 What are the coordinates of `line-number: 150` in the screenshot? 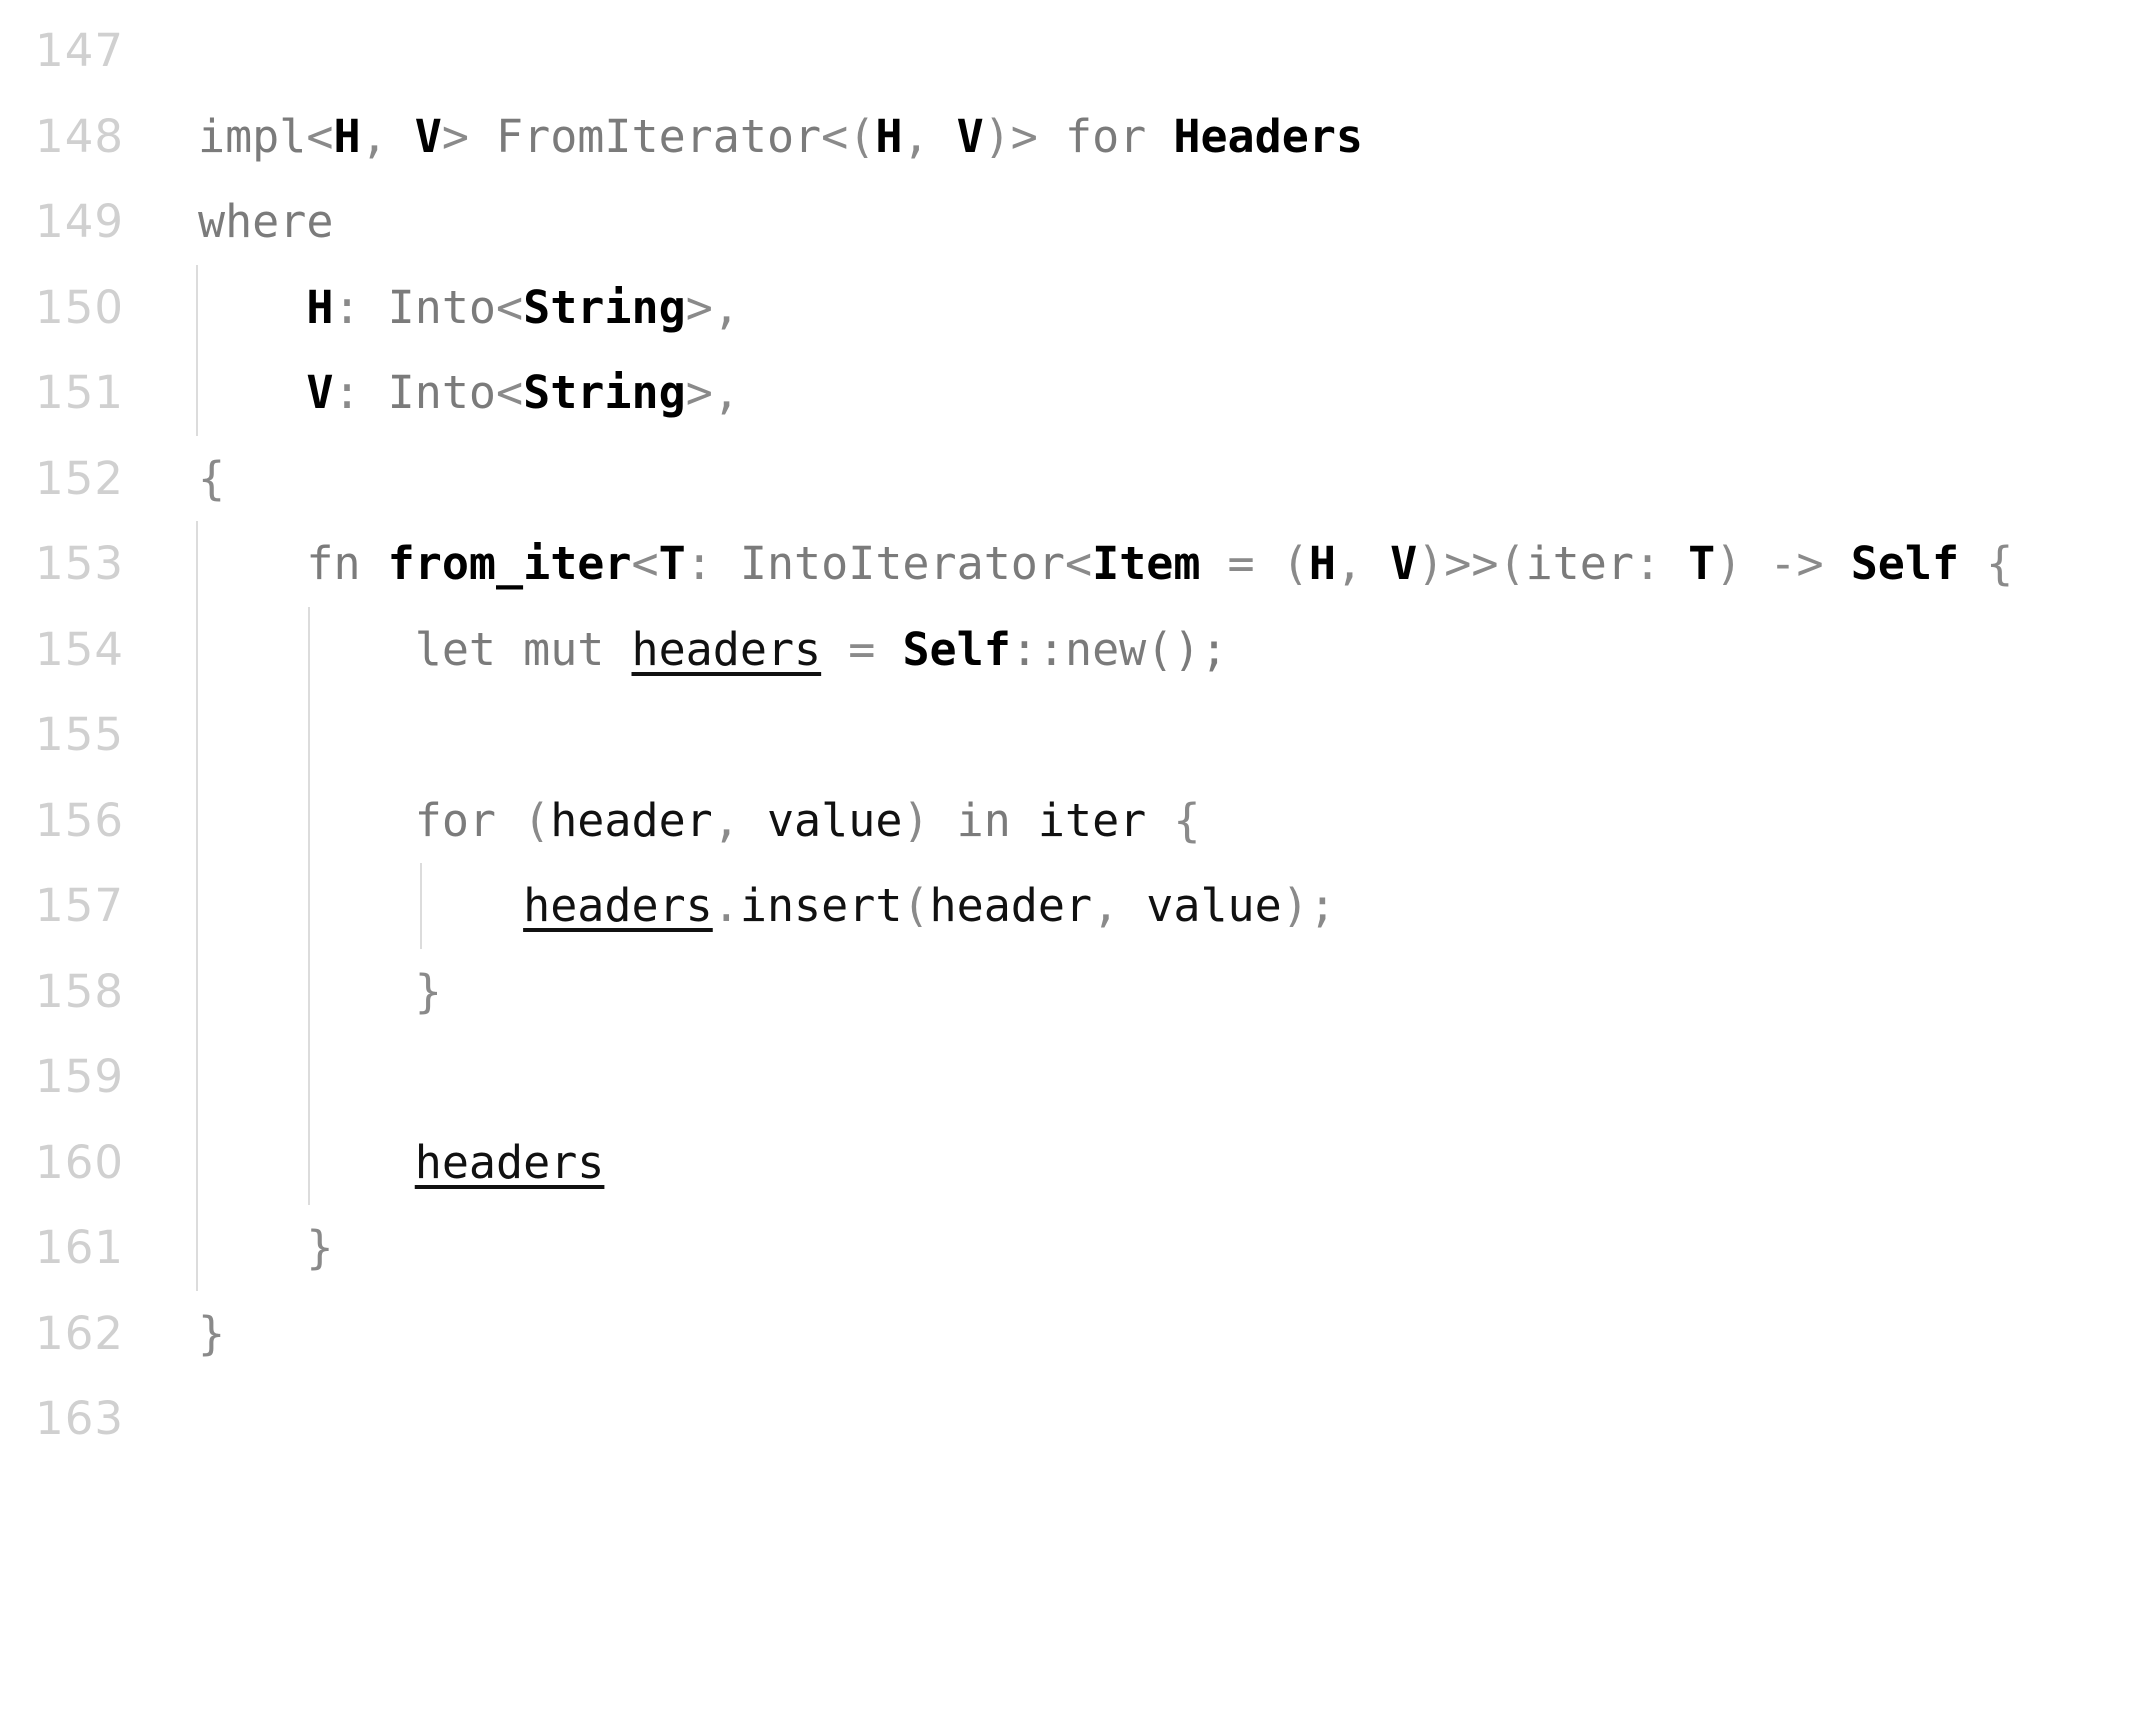 It's located at (79, 307).